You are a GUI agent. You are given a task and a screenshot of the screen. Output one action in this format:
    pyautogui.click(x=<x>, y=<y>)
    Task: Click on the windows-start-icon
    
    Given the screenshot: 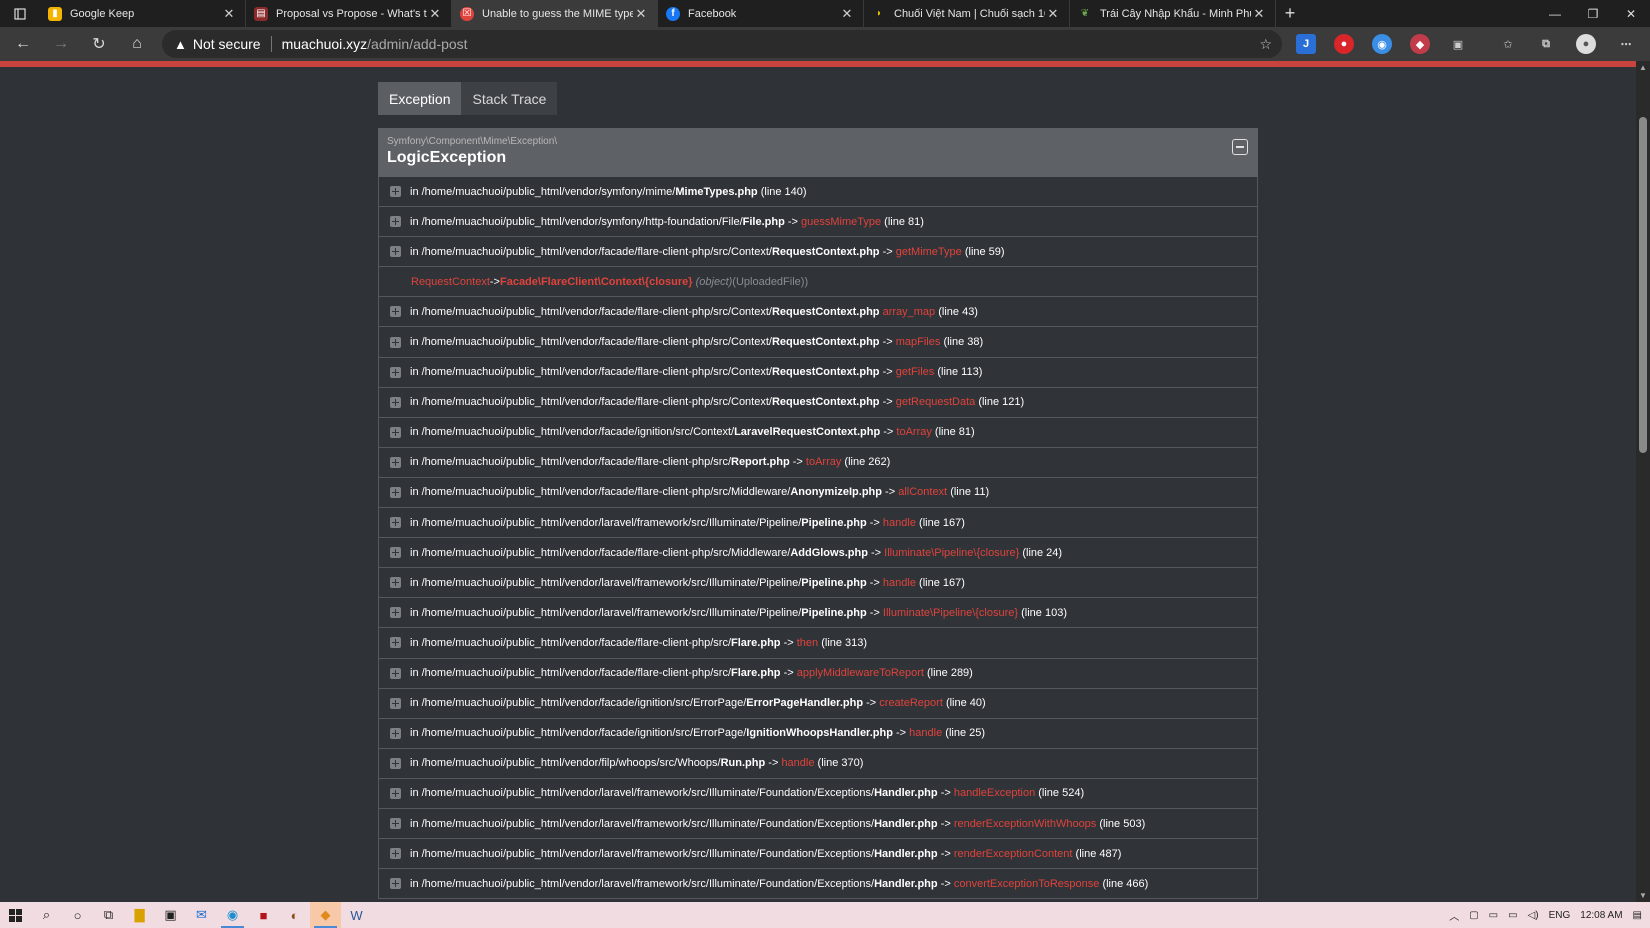 What is the action you would take?
    pyautogui.click(x=15, y=915)
    